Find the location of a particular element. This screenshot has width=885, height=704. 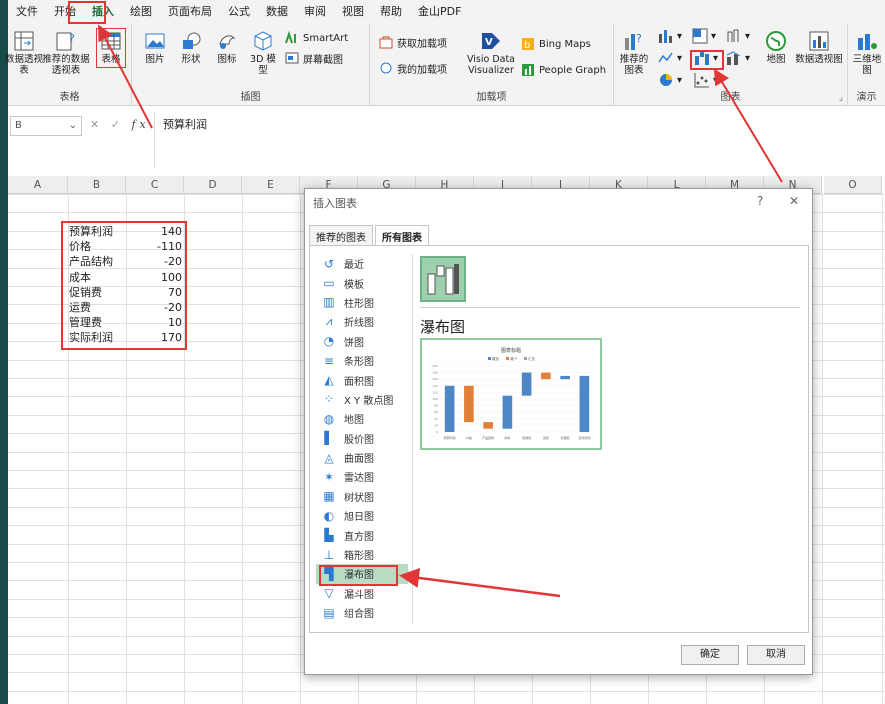

menu-help: 帮助 is located at coordinates (391, 12).